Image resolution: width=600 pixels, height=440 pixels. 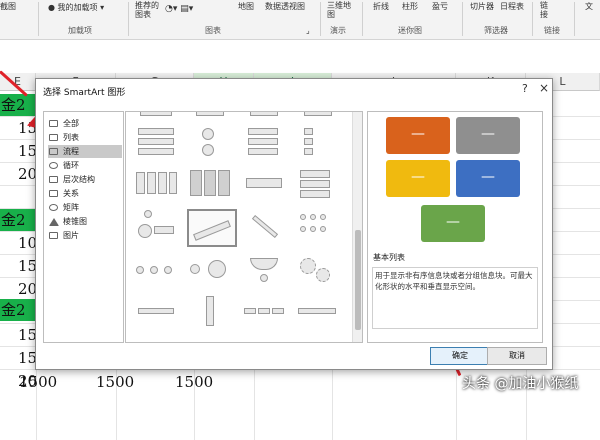 I want to click on cancel-button: 取消, so click(x=517, y=356).